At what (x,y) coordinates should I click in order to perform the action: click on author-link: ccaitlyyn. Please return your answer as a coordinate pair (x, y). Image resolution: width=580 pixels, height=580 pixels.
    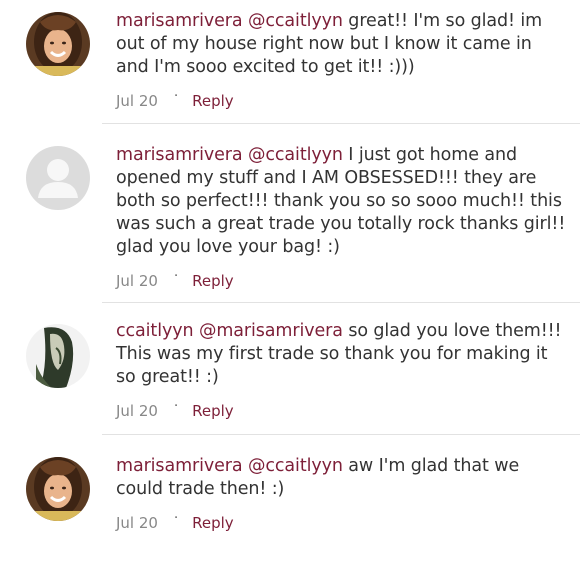
    Looking at the image, I should click on (155, 331).